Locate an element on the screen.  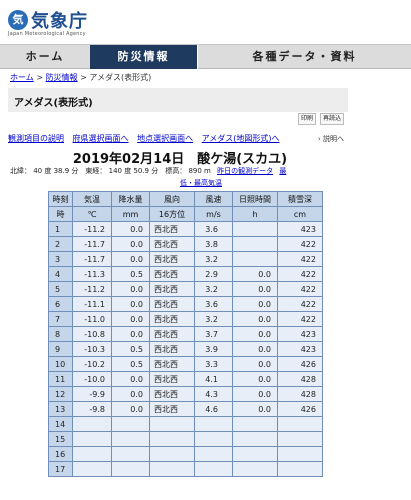
station-info-line2: 低・最高気温 is located at coordinates (201, 183).